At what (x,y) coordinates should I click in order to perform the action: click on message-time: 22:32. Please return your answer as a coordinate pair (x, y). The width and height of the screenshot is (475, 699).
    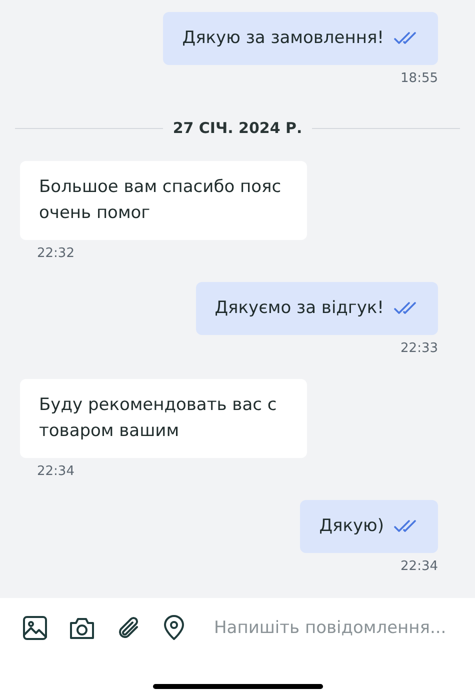
    Looking at the image, I should click on (55, 254).